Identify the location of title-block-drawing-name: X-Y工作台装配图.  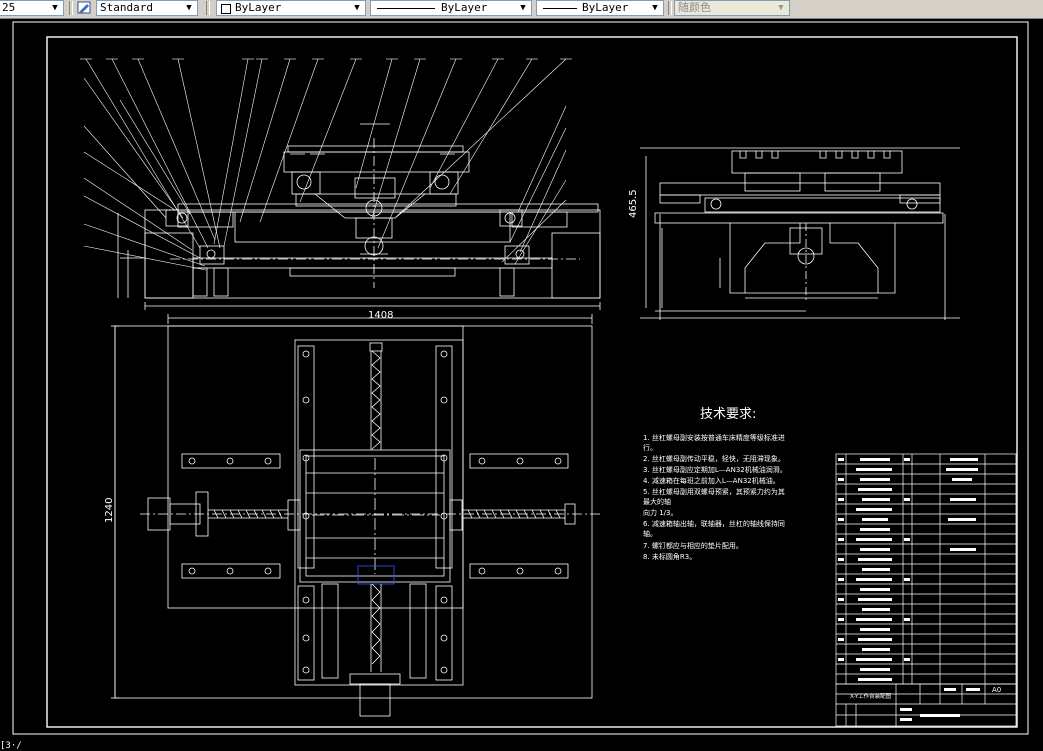
(871, 696).